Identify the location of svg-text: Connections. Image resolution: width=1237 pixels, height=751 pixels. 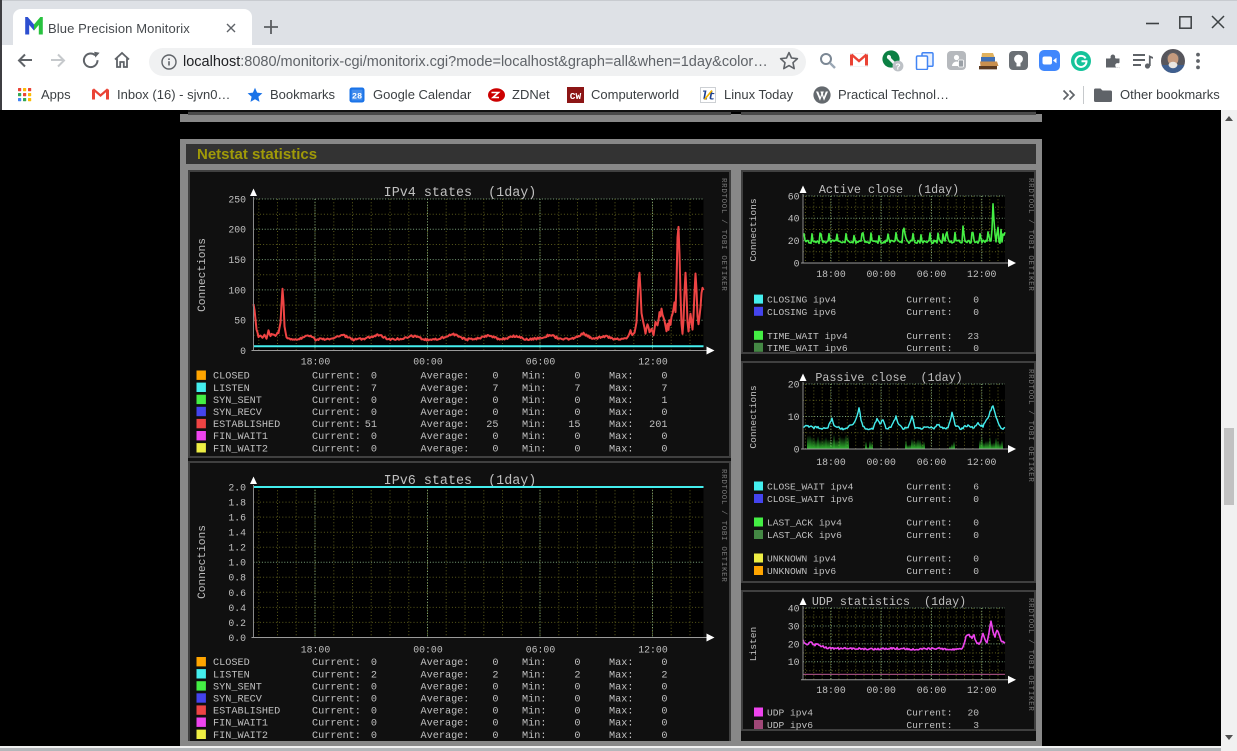
(203, 275).